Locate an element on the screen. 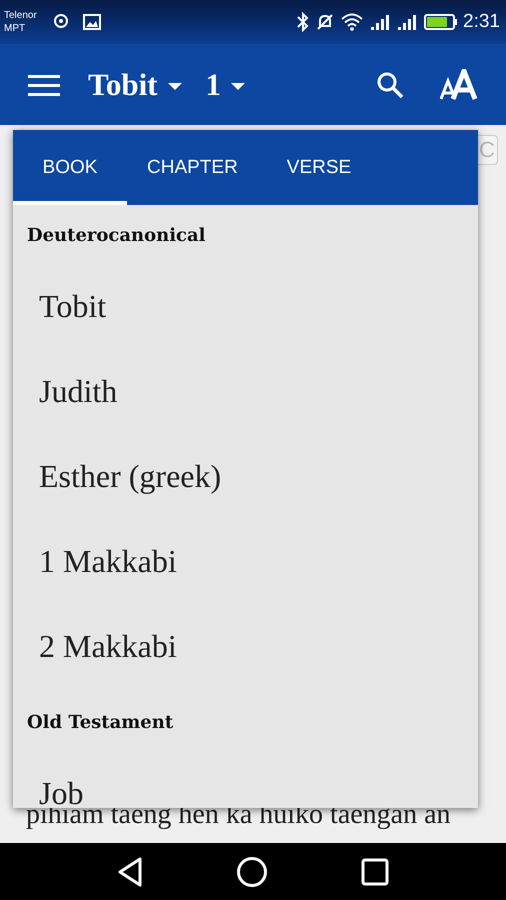  search-icon is located at coordinates (390, 84).